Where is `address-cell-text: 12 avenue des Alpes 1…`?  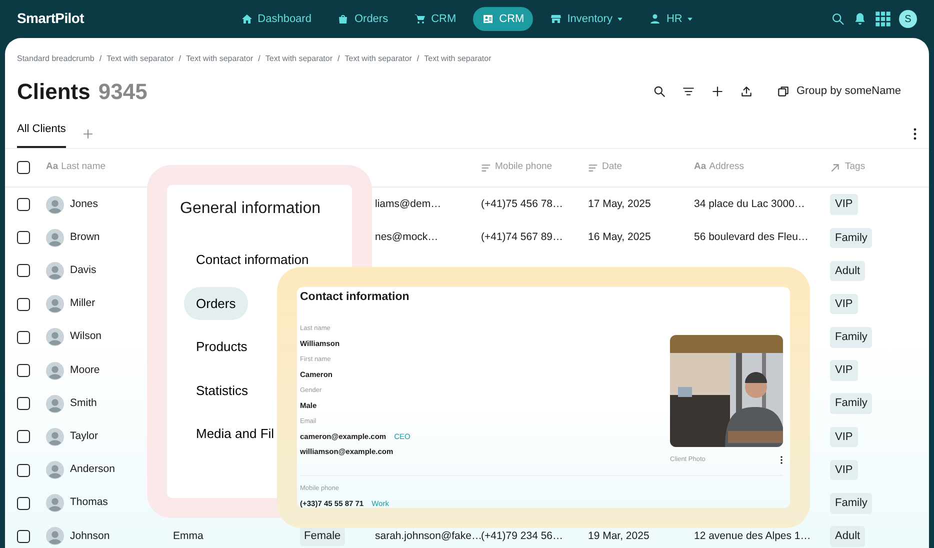 address-cell-text: 12 avenue des Alpes 1… is located at coordinates (752, 536).